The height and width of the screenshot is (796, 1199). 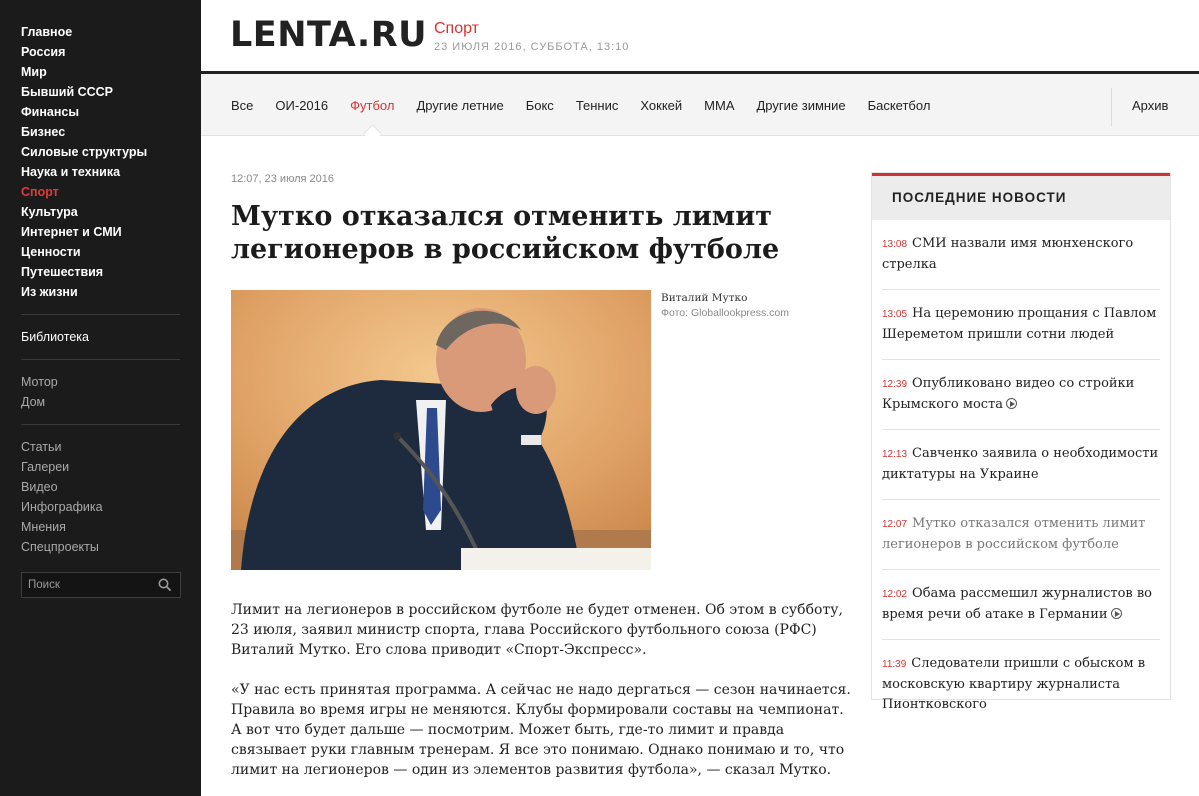 What do you see at coordinates (895, 594) in the screenshot?
I see `news-time: 12:02` at bounding box center [895, 594].